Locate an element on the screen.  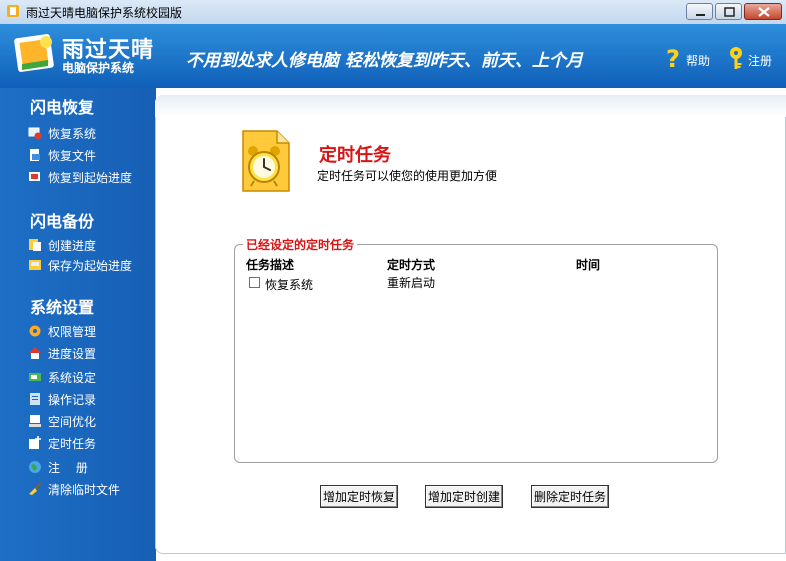
task-mode: 重新启动 is located at coordinates (411, 283).